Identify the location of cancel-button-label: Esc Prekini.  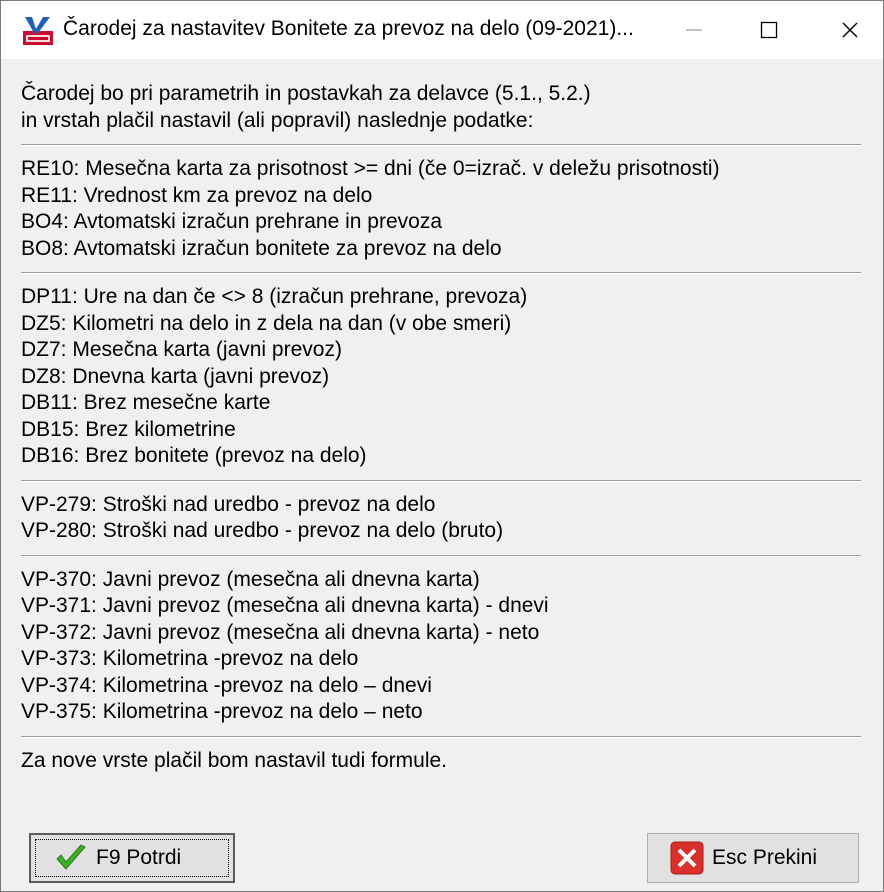
(765, 857).